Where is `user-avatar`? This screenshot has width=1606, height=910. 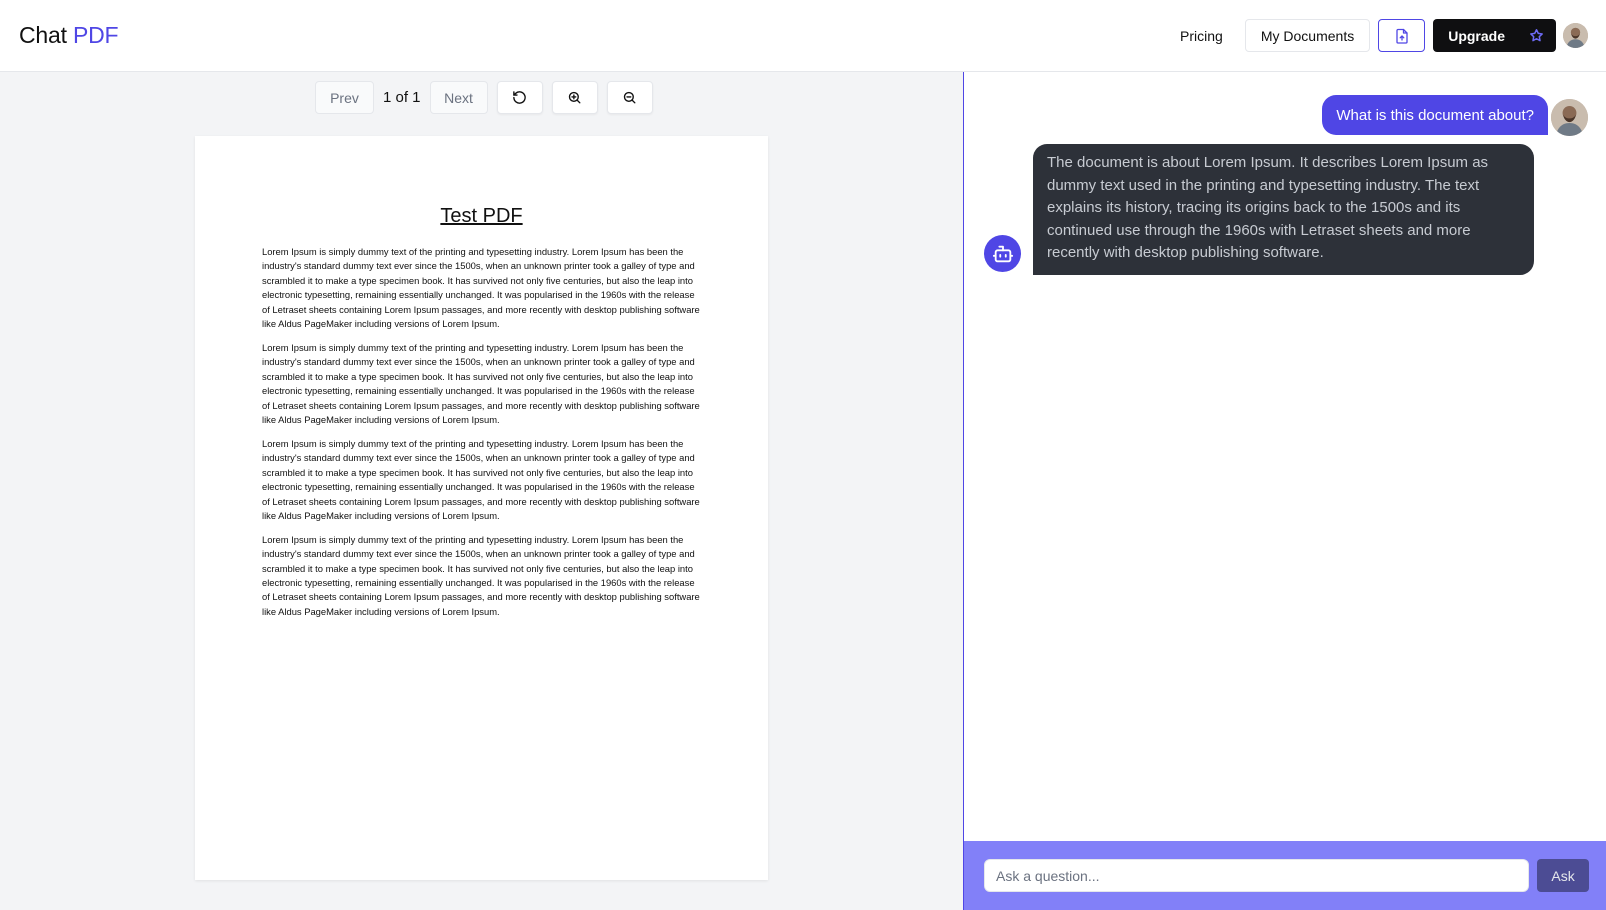
user-avatar is located at coordinates (1575, 35).